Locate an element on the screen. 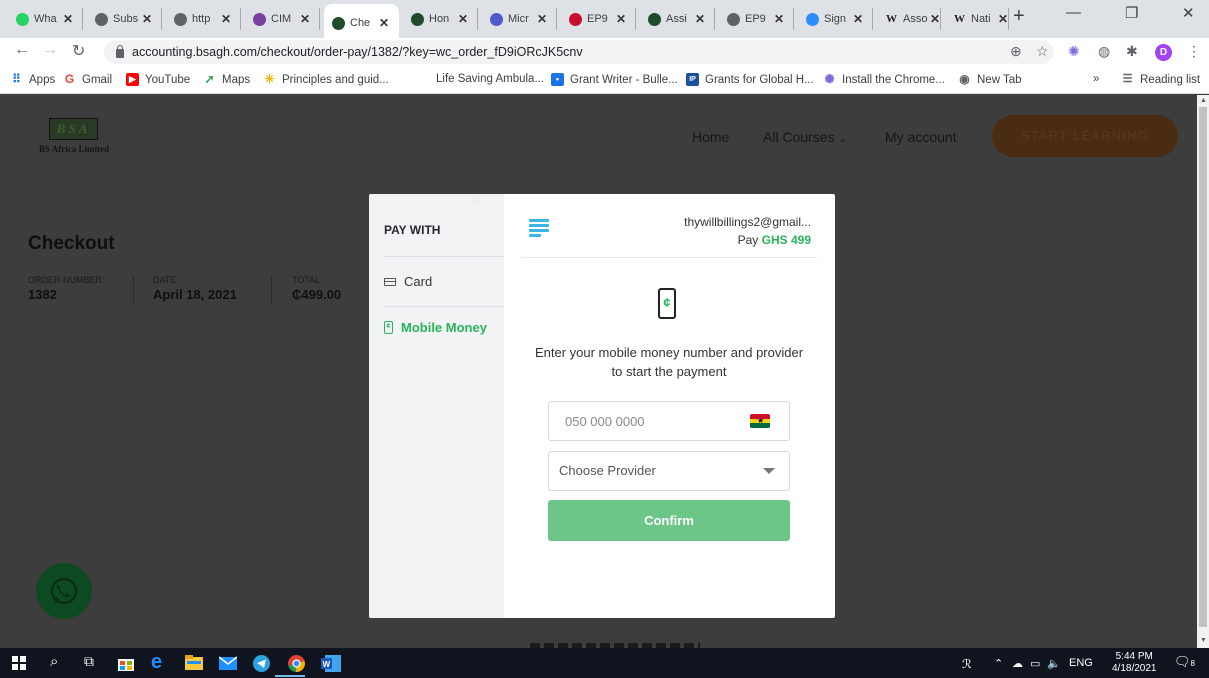 The height and width of the screenshot is (678, 1209). back-button: ← is located at coordinates (22, 50).